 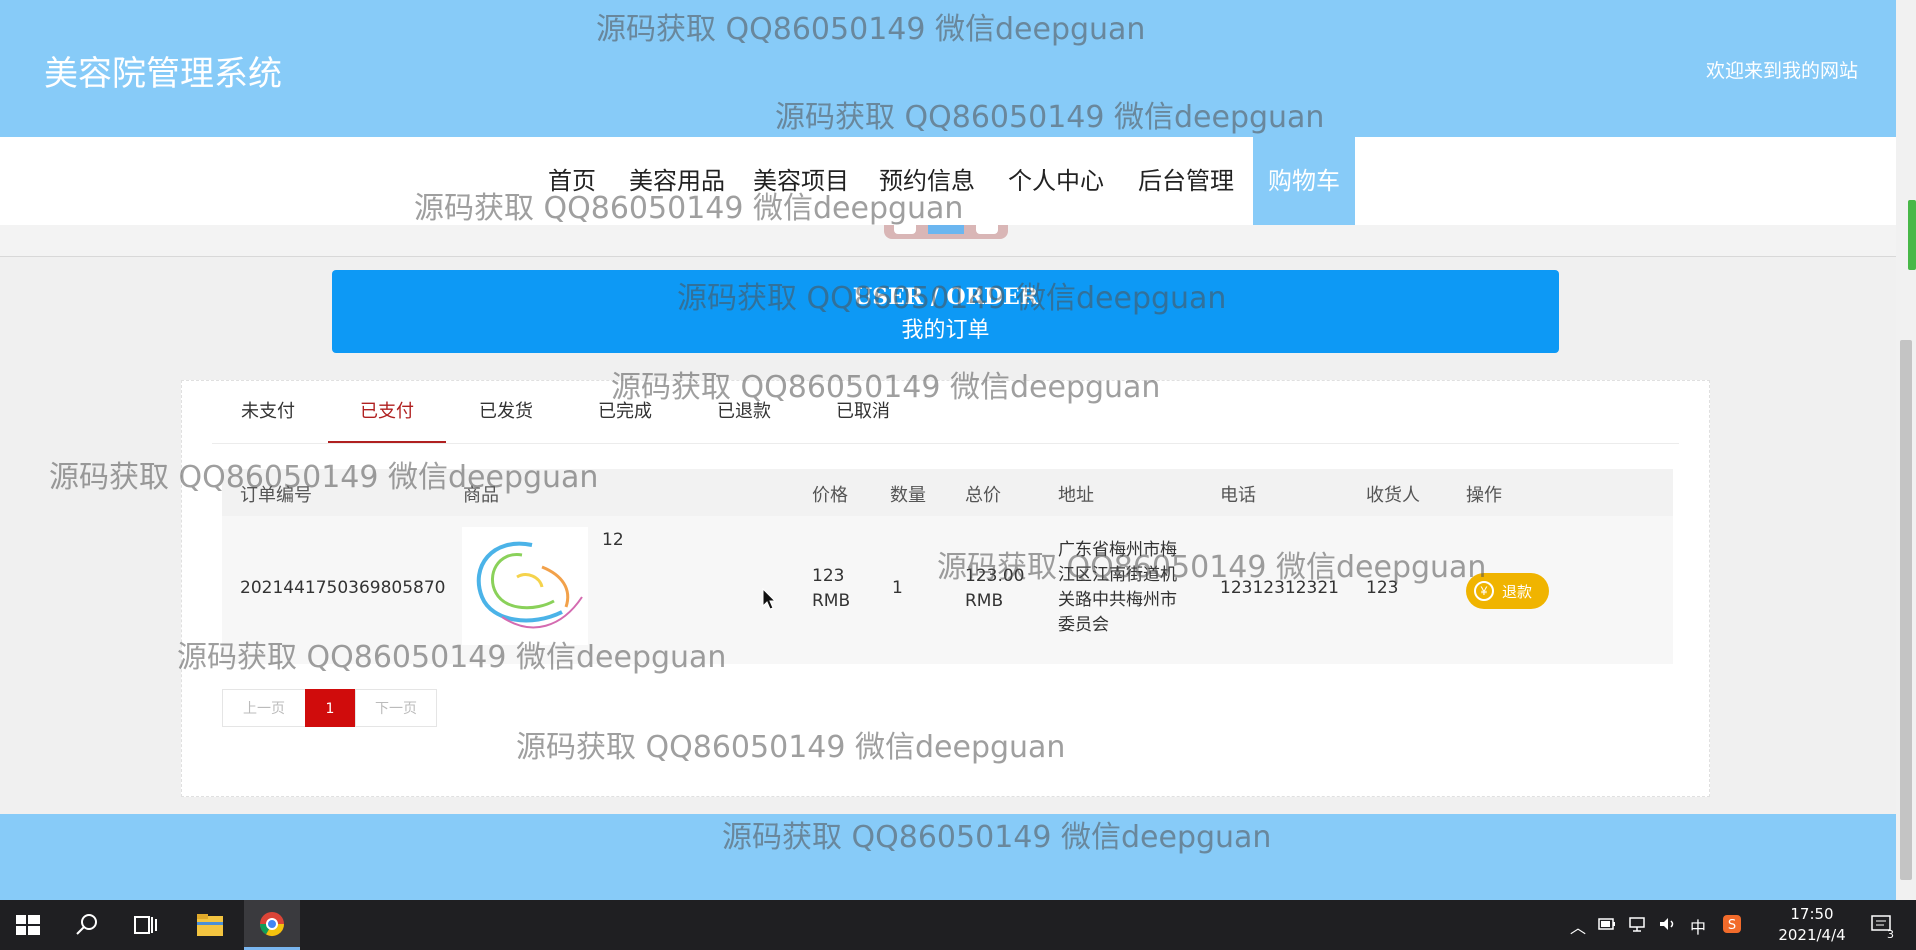 I want to click on system-clock: 17:50 2021/4/4, so click(x=1812, y=925).